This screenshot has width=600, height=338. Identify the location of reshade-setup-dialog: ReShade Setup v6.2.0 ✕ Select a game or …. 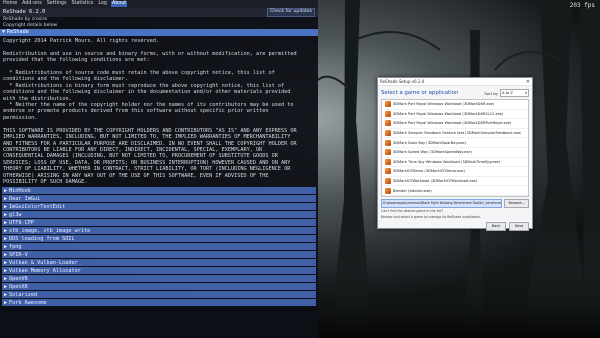
(455, 154).